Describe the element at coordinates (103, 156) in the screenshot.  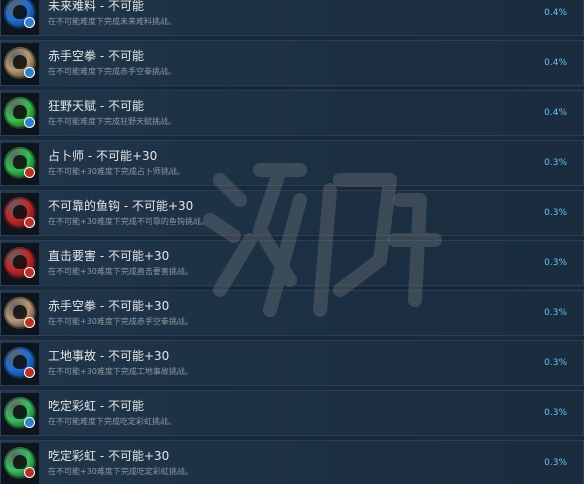
I see `achievement-title: 占卜师 - 不可能+30` at that location.